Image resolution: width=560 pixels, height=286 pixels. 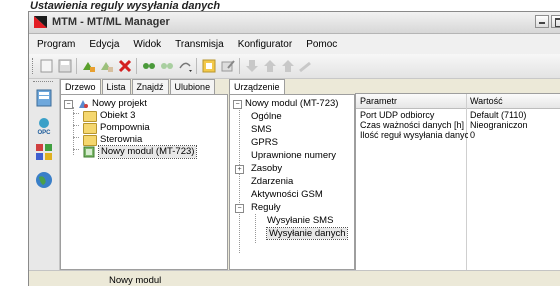 What do you see at coordinates (167, 66) in the screenshot?
I see `sync-alt-icon` at bounding box center [167, 66].